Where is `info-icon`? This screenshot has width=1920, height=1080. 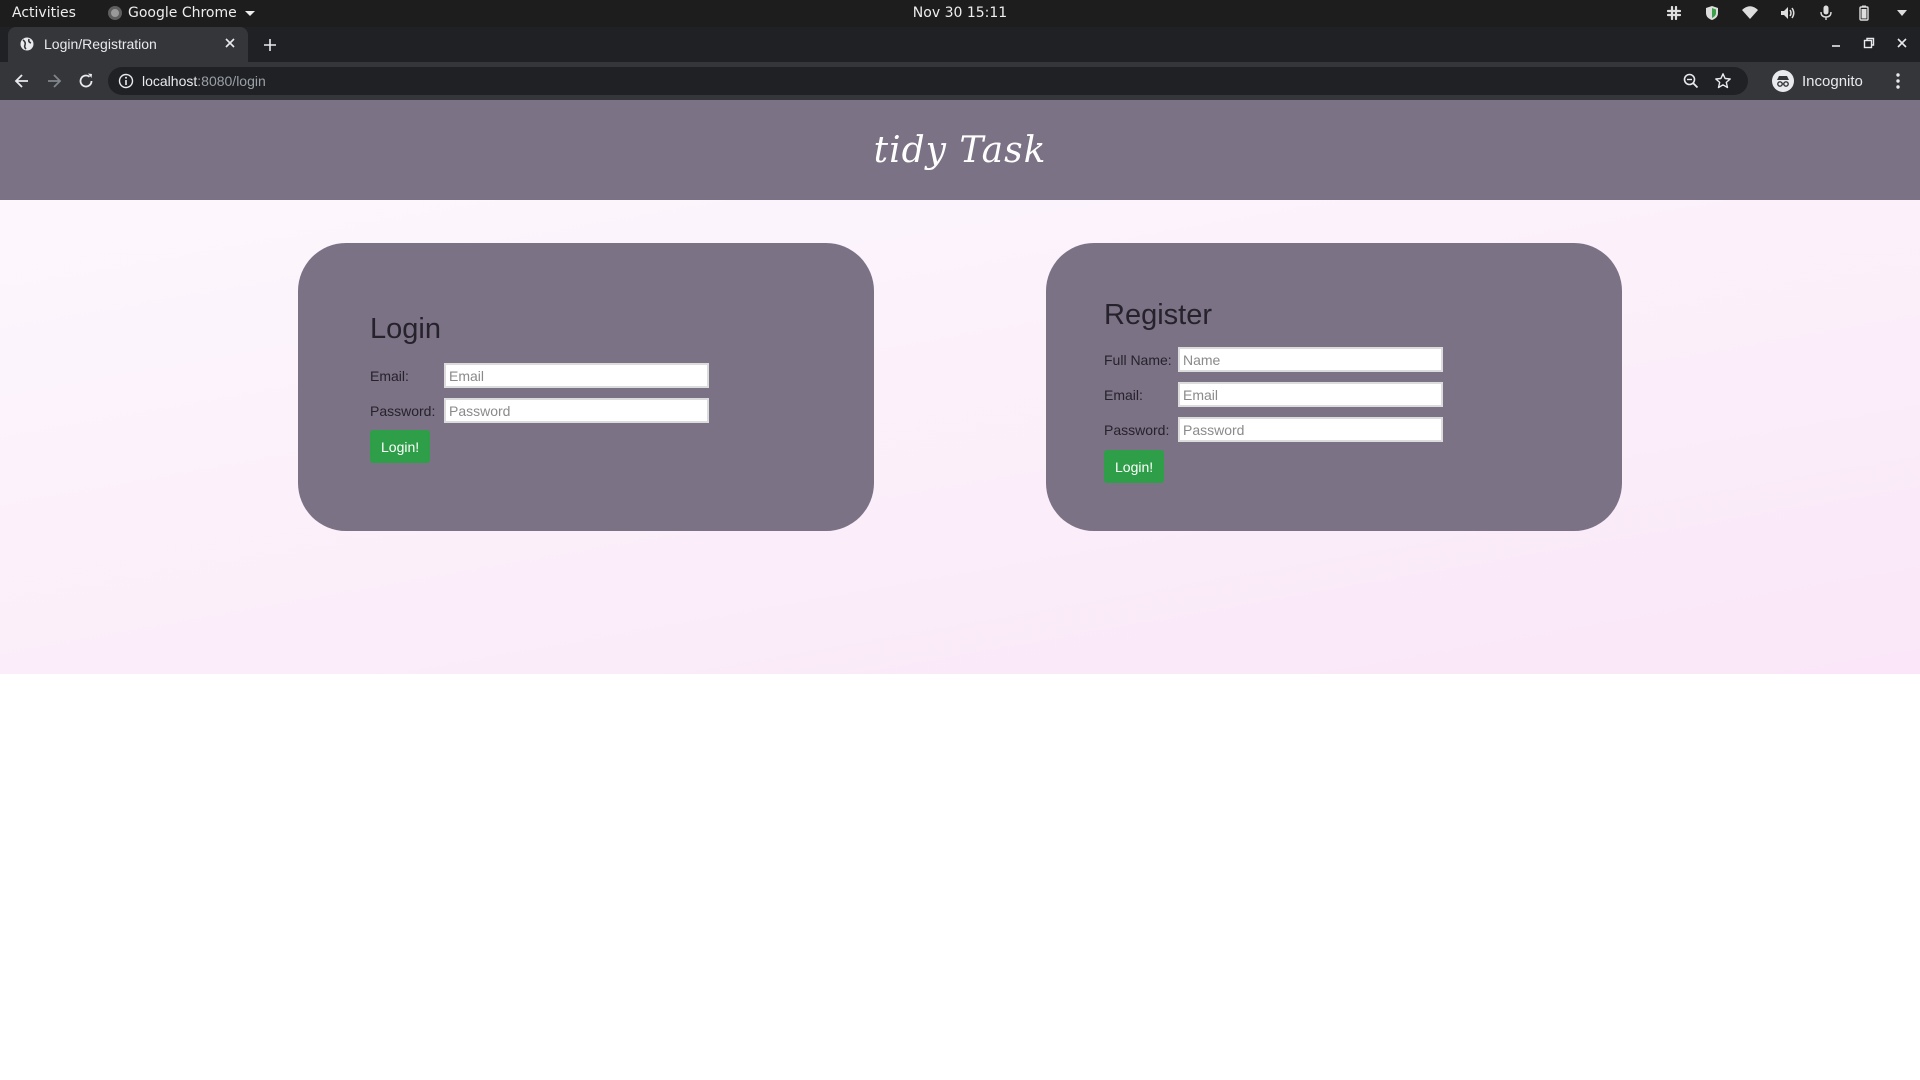 info-icon is located at coordinates (126, 81).